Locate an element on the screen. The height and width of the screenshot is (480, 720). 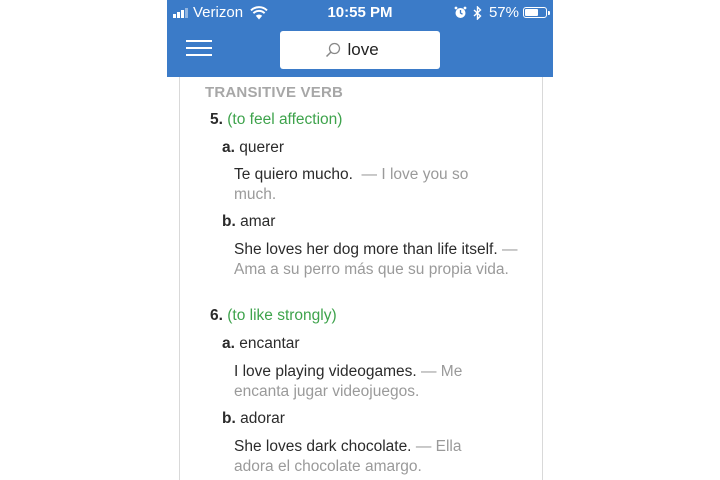
sense-header: 5. (to feel affection) is located at coordinates (276, 120).